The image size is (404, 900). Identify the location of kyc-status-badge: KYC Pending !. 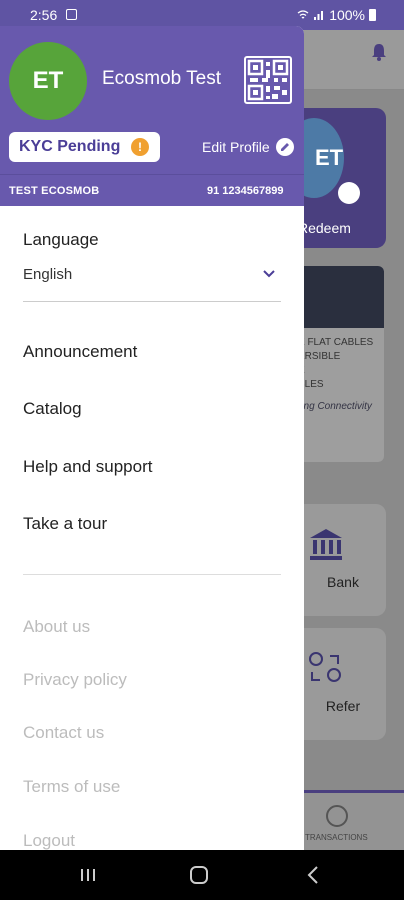
(84, 147).